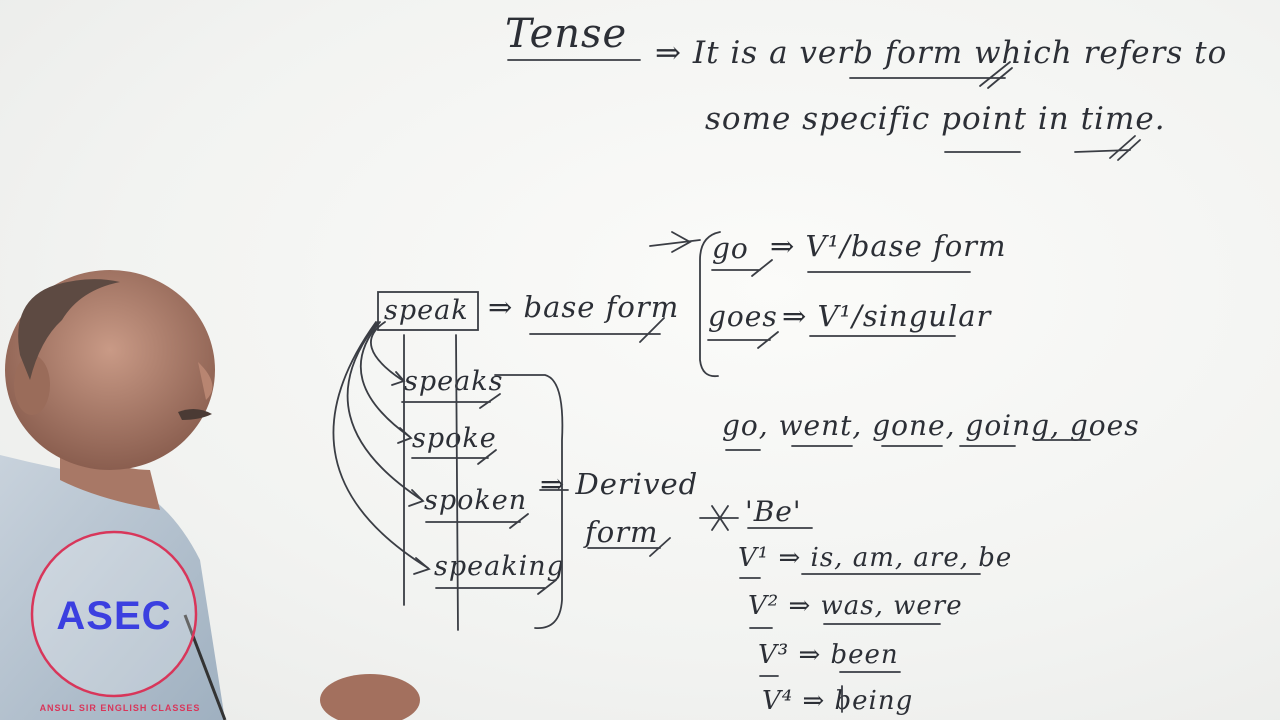 The image size is (1280, 720). Describe the element at coordinates (584, 307) in the screenshot. I see `base-form-label: ⇒ base form` at that location.